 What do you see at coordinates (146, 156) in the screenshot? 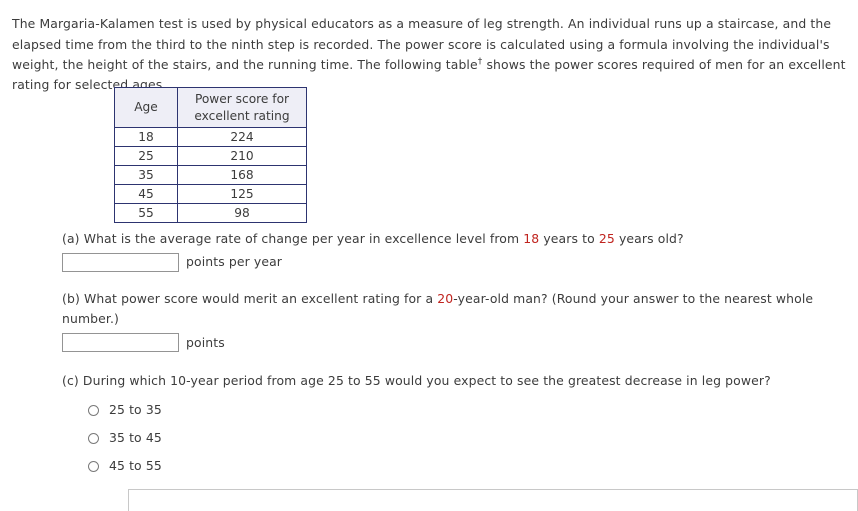
I see `cell-age: 25` at bounding box center [146, 156].